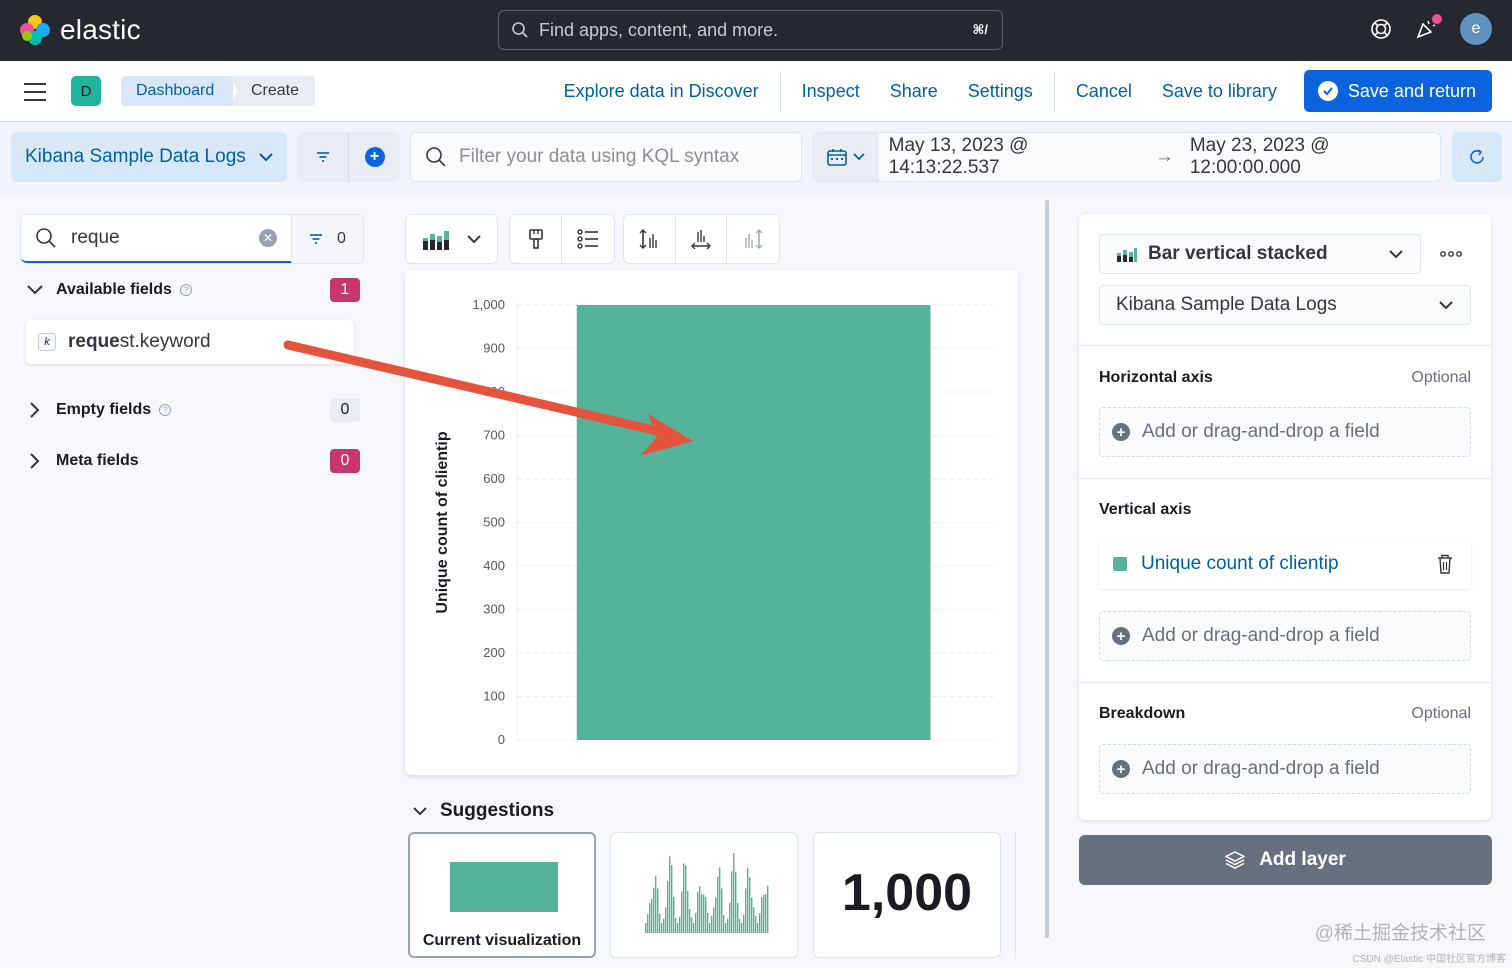 The width and height of the screenshot is (1512, 968). What do you see at coordinates (268, 238) in the screenshot?
I see `clear-icon: ✕` at bounding box center [268, 238].